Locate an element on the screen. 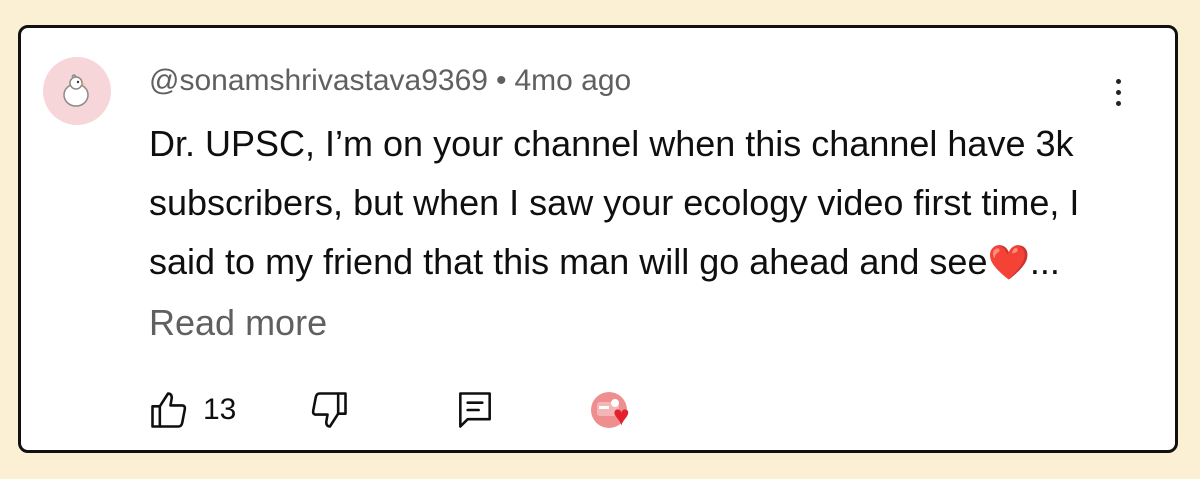 This screenshot has width=1200, height=479. creator-heart-icon: ♥ is located at coordinates (621, 415).